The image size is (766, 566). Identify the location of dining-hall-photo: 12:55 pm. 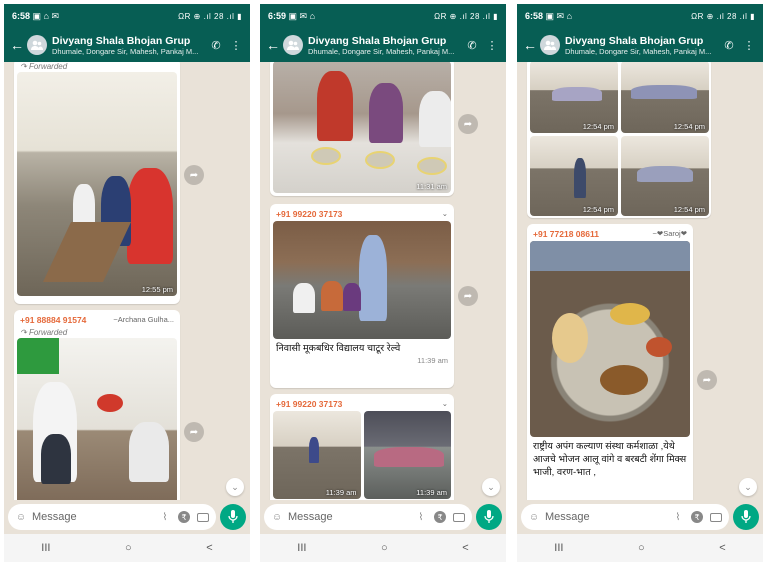
(97, 184).